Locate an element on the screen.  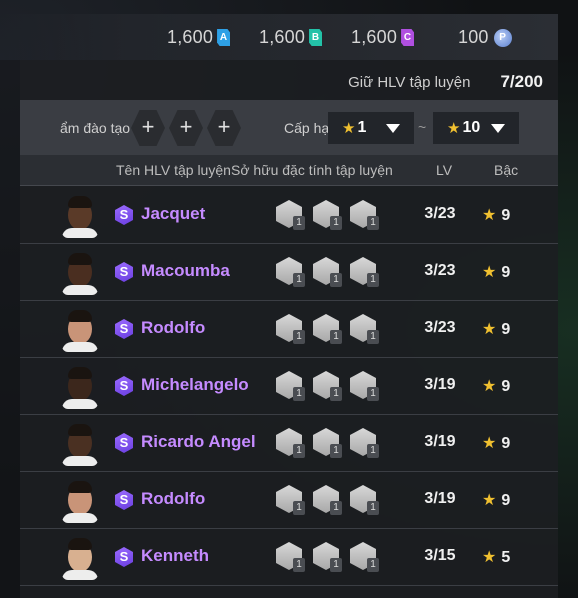
coach-row: S Macoumba 1 1 1 3/23 ★ 9 is located at coordinates (289, 272).